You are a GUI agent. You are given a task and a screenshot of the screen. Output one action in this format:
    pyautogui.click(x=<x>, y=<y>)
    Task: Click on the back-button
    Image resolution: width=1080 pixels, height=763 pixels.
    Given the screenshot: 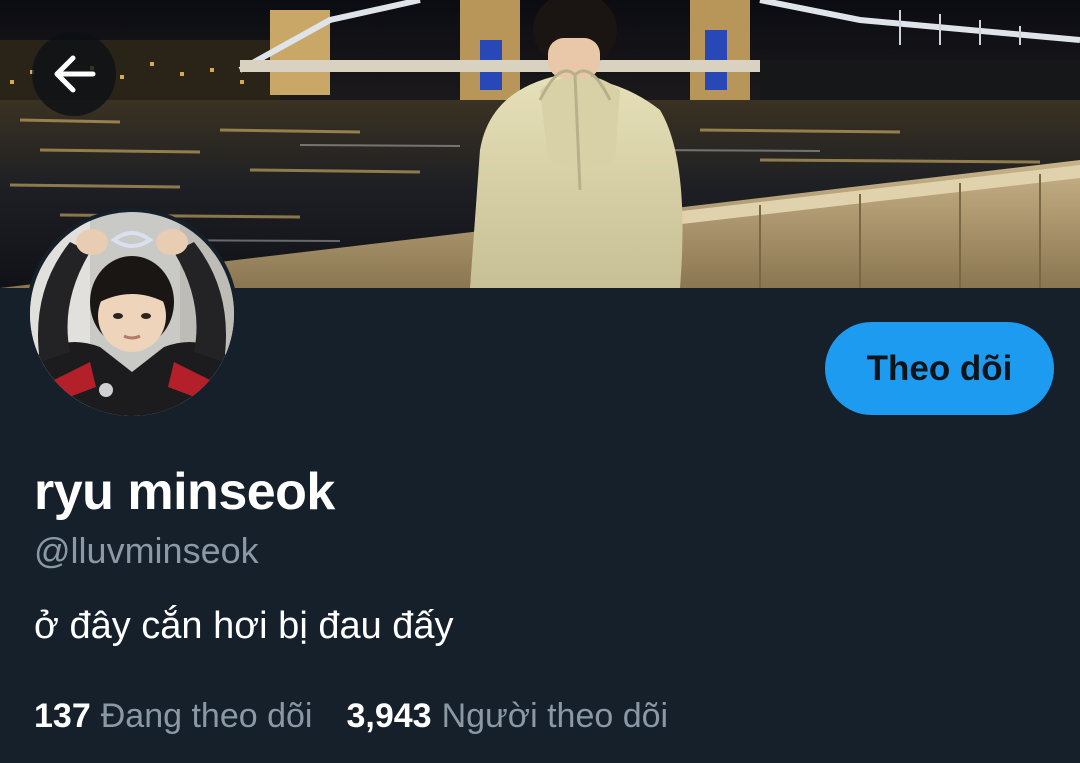 What is the action you would take?
    pyautogui.click(x=74, y=74)
    